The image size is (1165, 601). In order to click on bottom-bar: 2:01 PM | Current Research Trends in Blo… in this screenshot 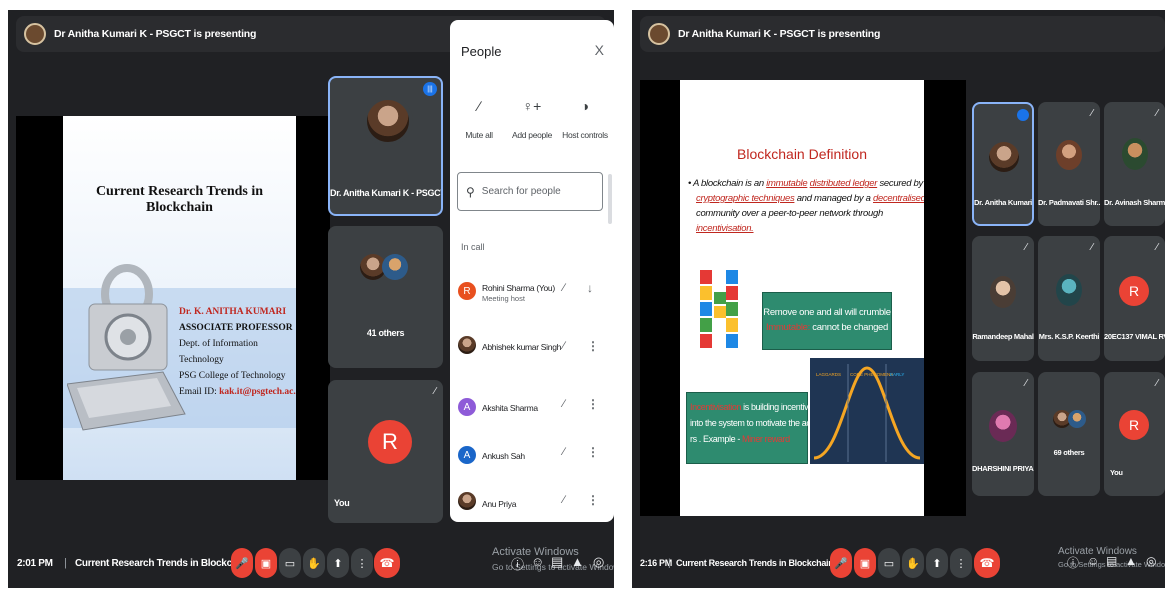, I will do `click(311, 563)`.